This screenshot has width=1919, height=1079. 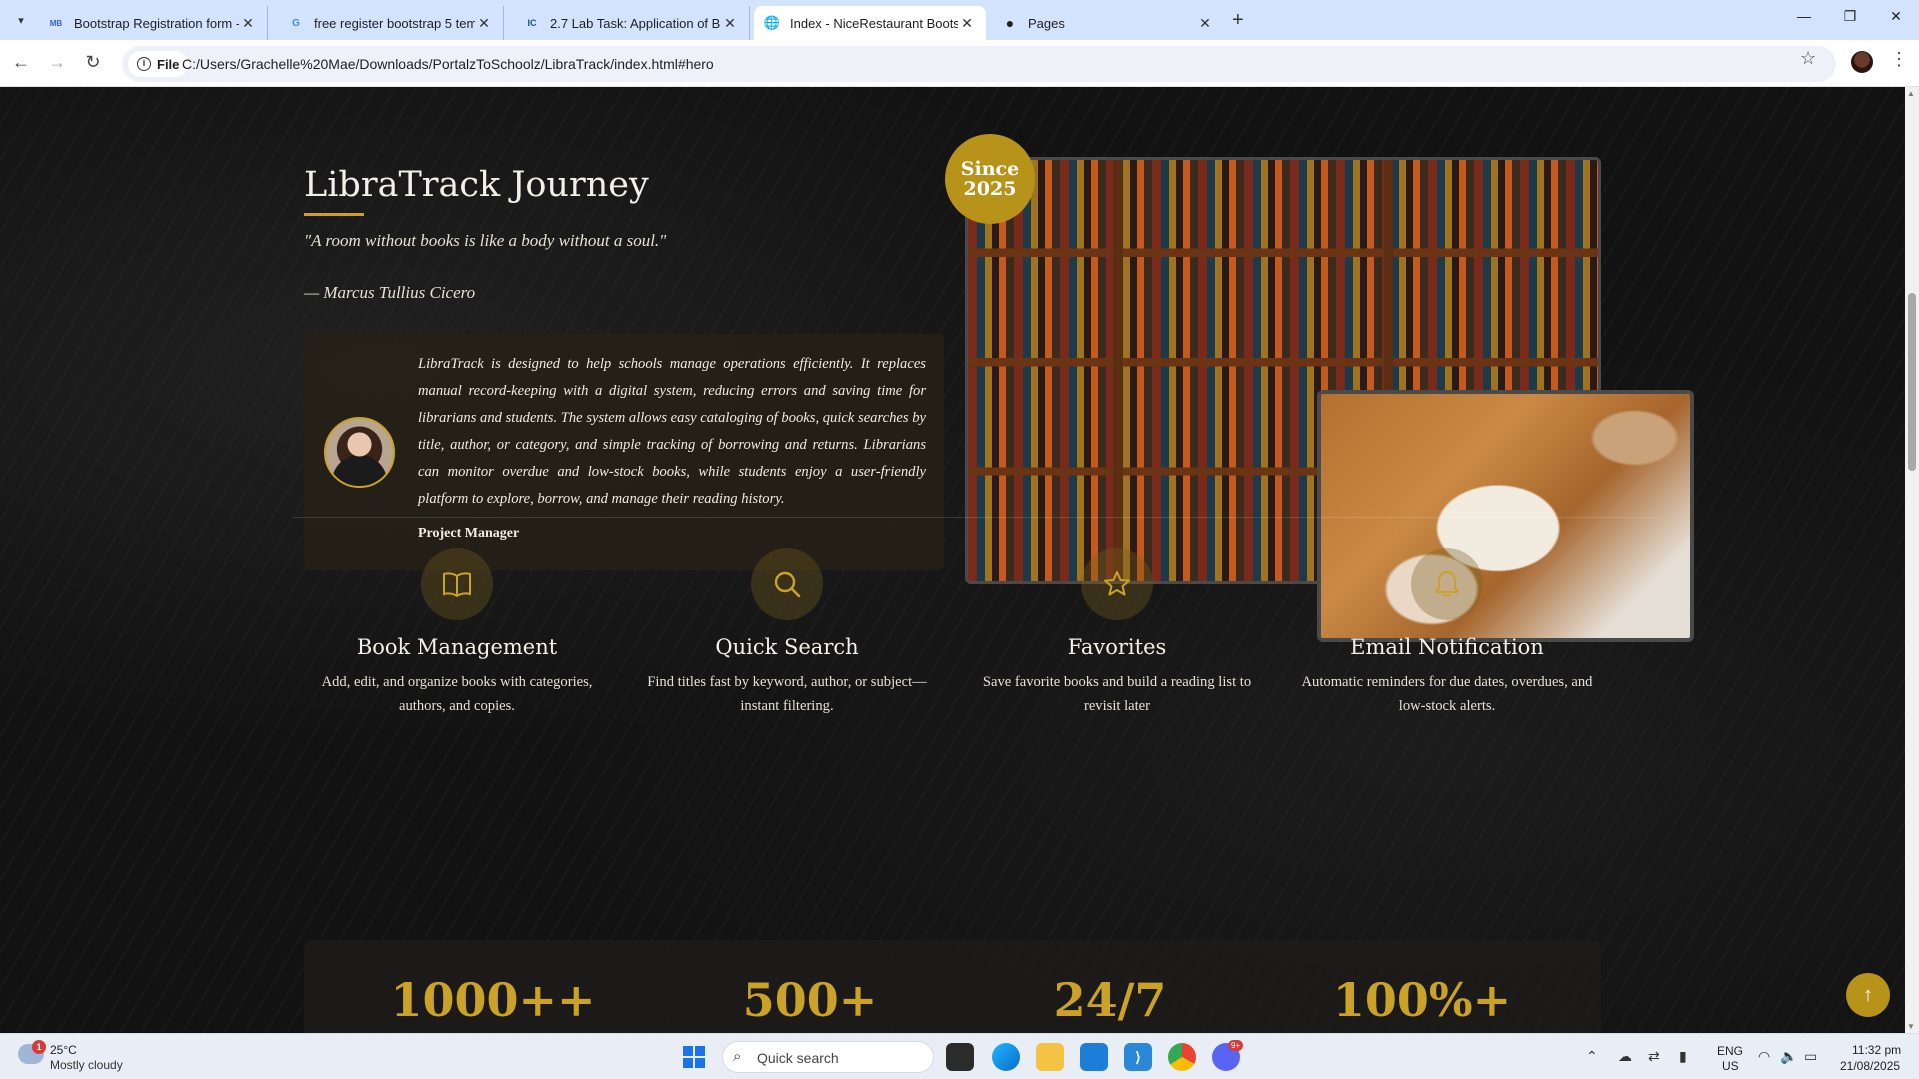 I want to click on mdb-favicon-icon: MB, so click(x=56, y=23).